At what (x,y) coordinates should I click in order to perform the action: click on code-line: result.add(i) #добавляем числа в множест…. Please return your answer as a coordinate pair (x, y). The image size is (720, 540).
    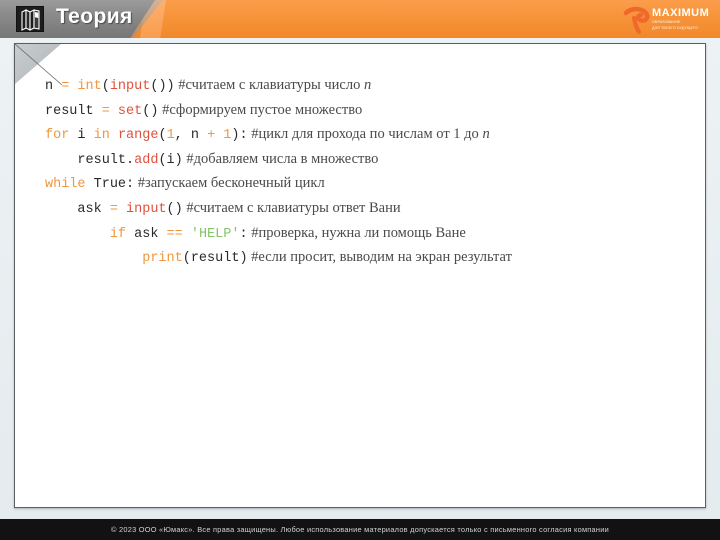
    Looking at the image, I should click on (368, 160).